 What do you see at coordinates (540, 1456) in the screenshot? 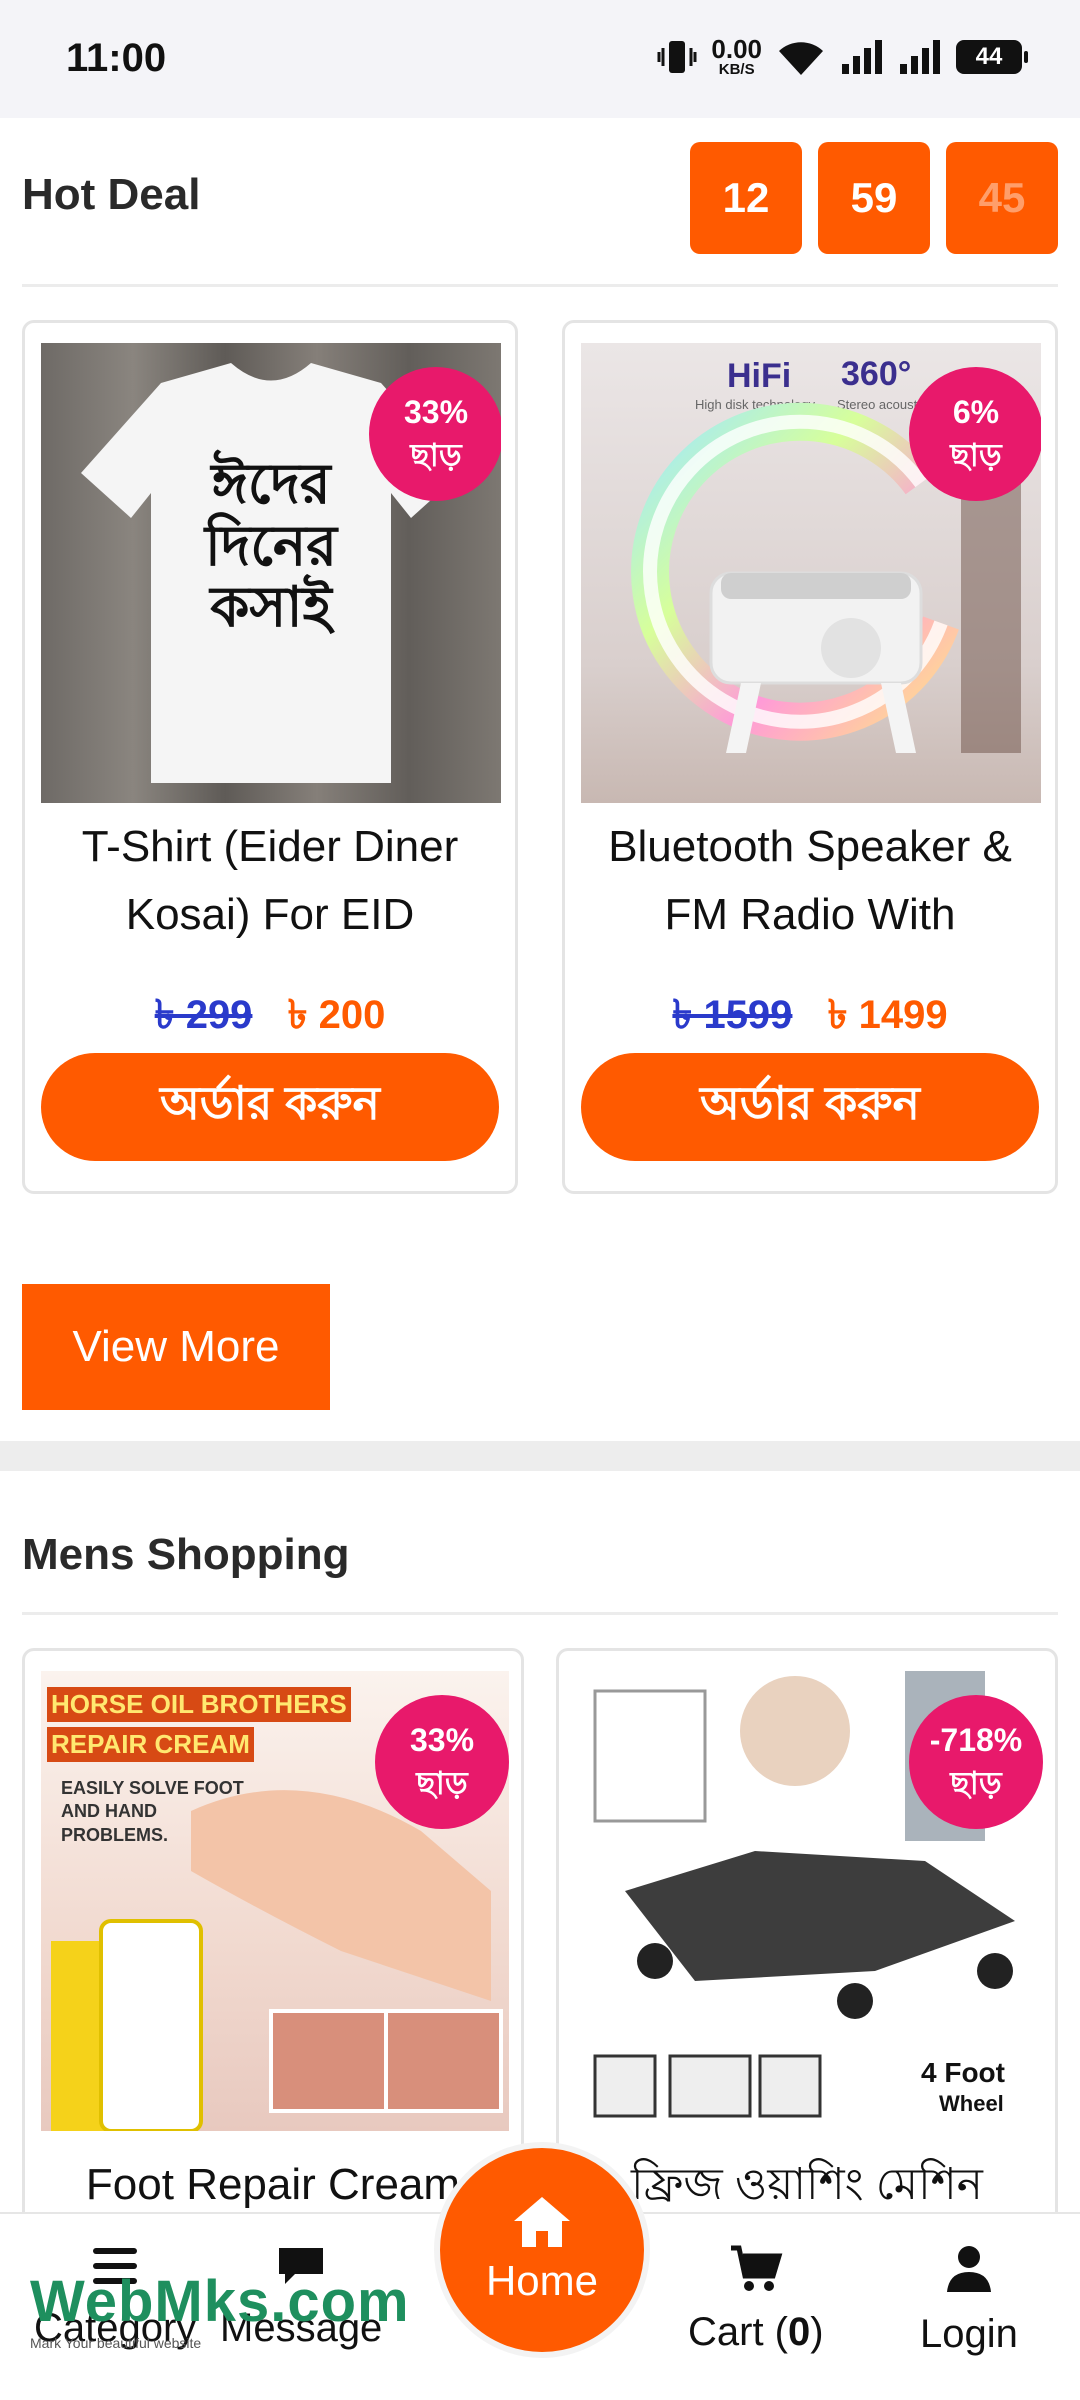
I see `section-separator` at bounding box center [540, 1456].